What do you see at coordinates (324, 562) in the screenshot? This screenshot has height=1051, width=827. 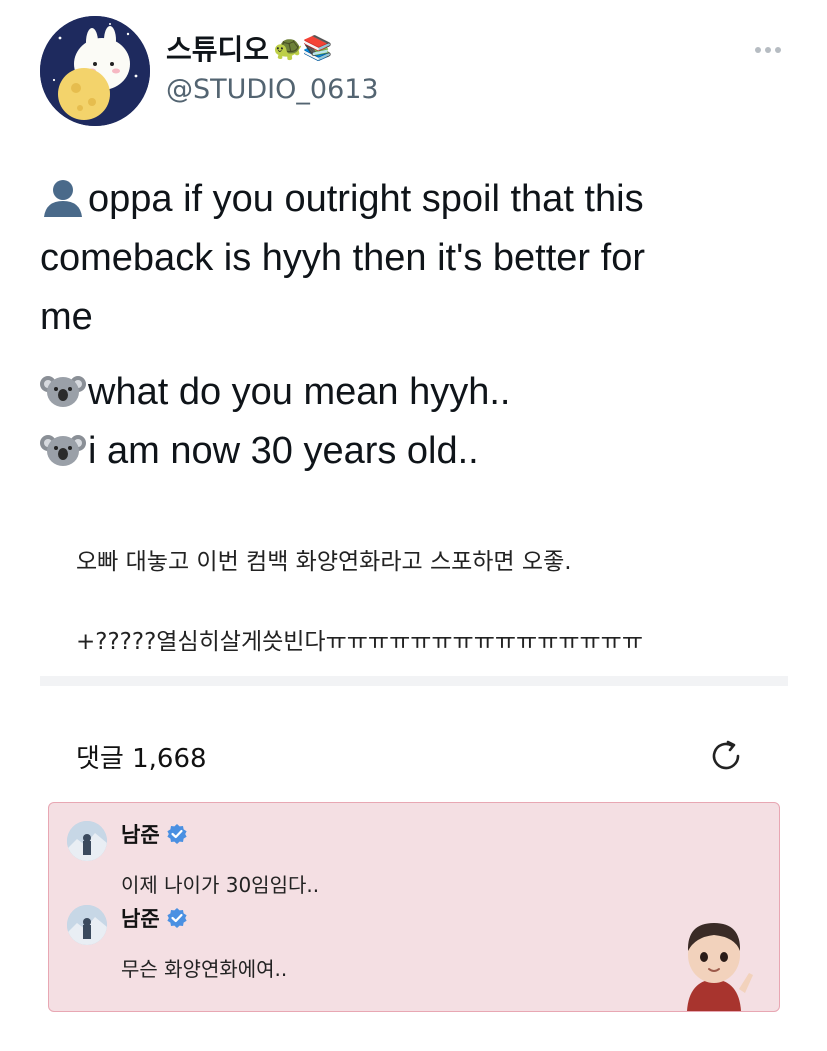 I see `korean-post-line1: 오빠 대놓고 이번 컴백 화양연화라고 스포하면 오좋.` at bounding box center [324, 562].